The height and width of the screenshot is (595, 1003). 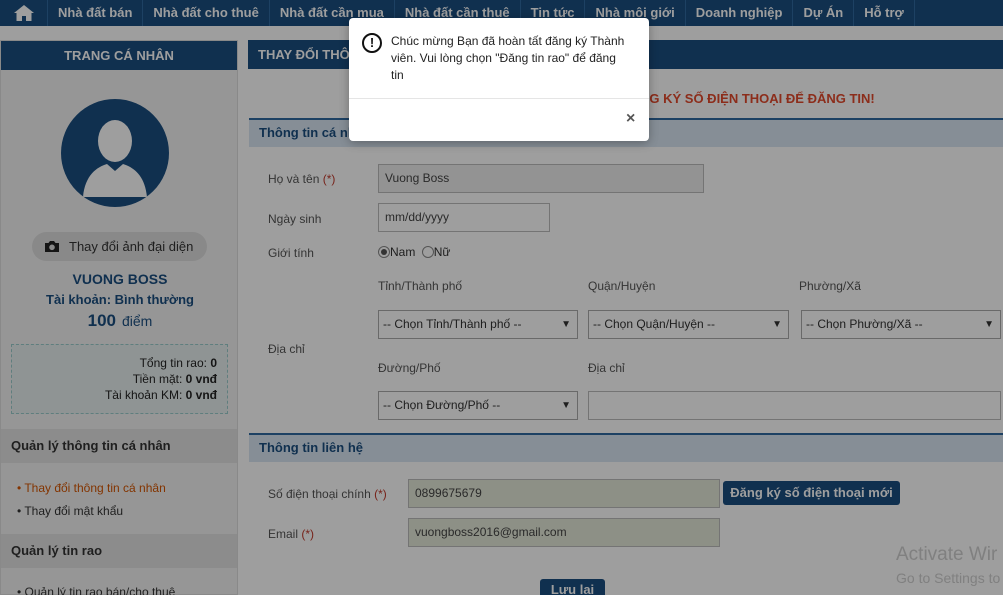 What do you see at coordinates (499, 98) in the screenshot?
I see `dialog-divider` at bounding box center [499, 98].